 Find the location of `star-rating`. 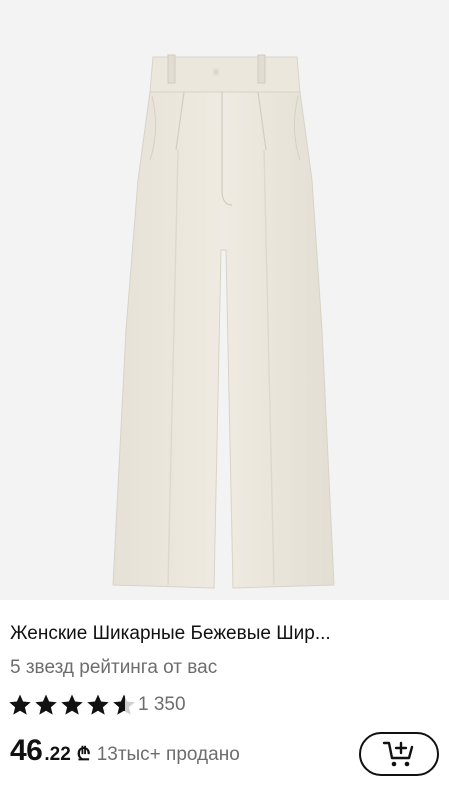

star-rating is located at coordinates (72, 705).